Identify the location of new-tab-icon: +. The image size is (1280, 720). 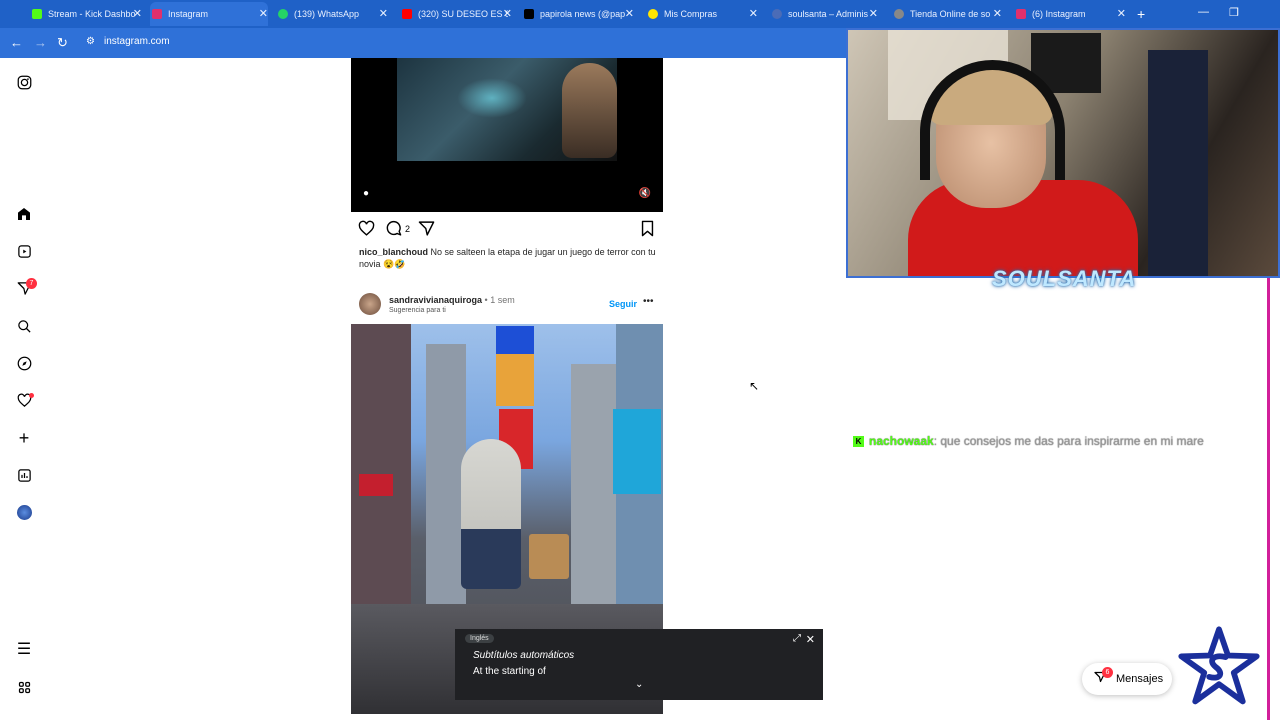
(1141, 14).